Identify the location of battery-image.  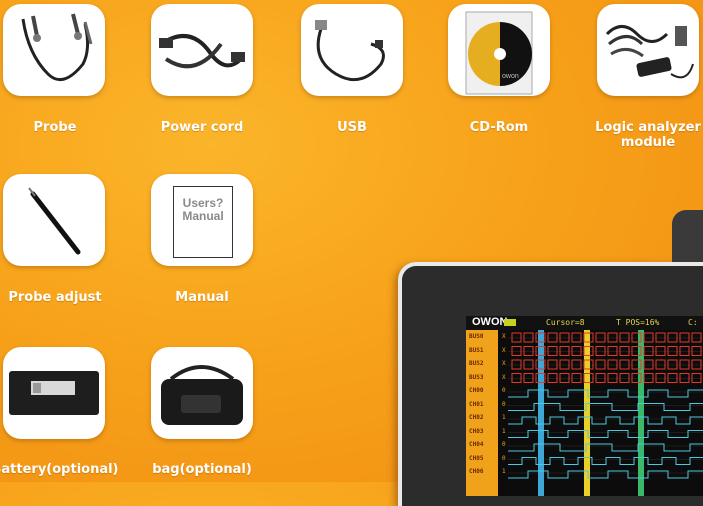
(54, 393).